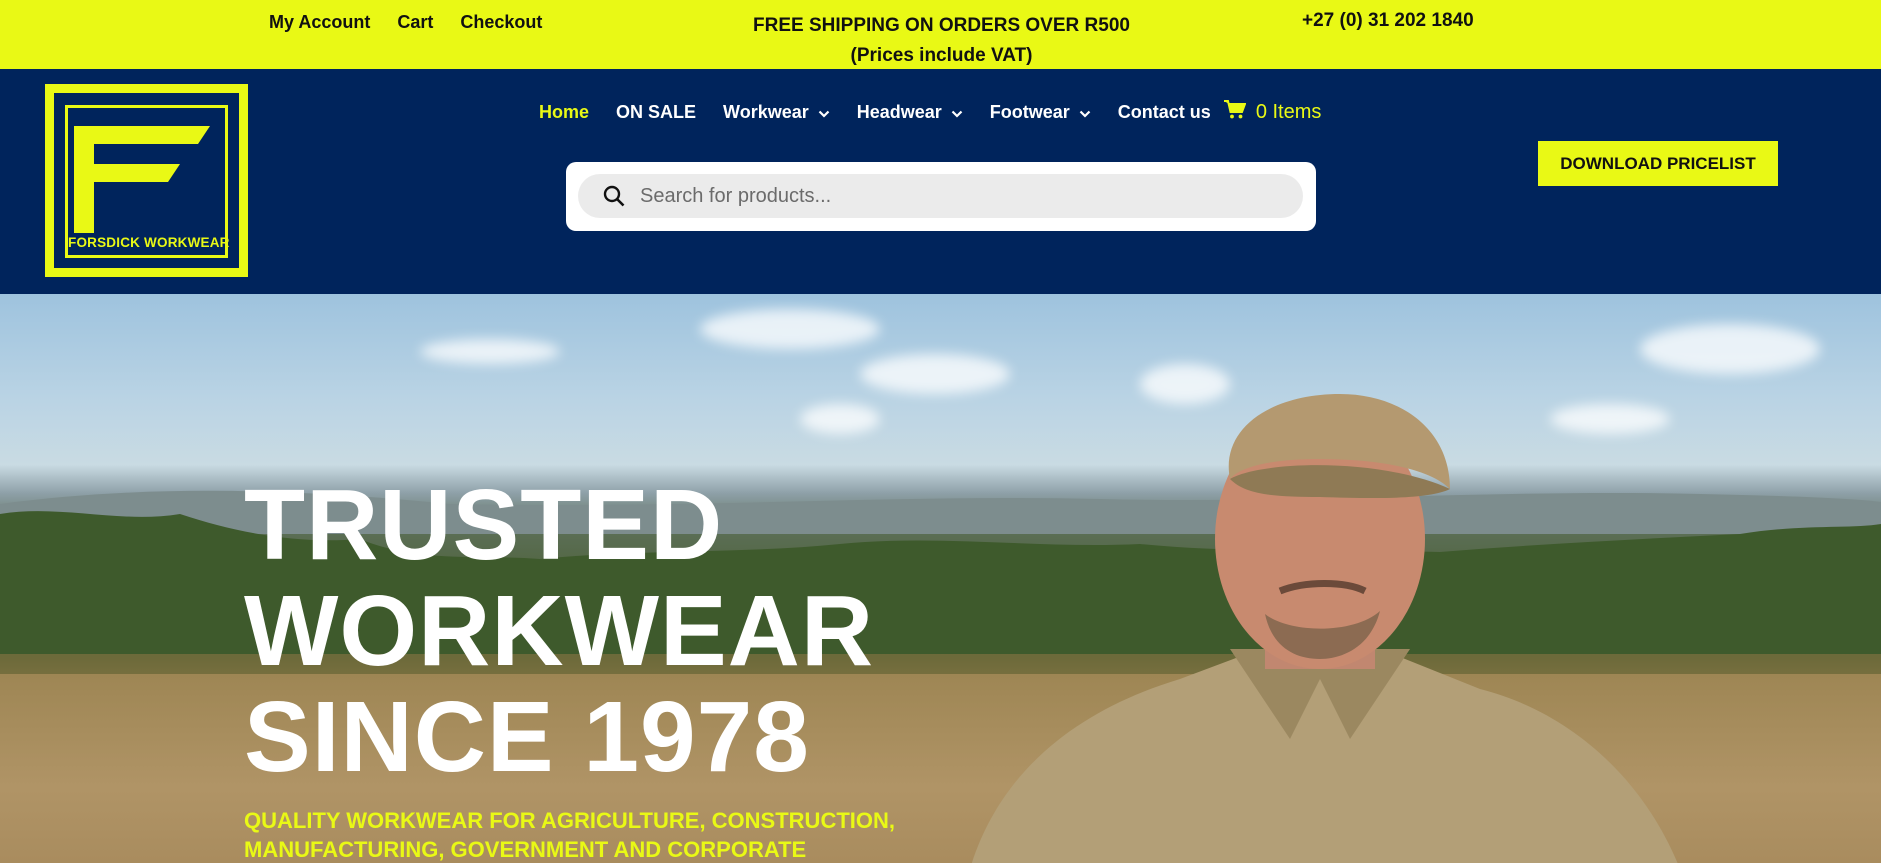  I want to click on cart-count: 0 Items, so click(1288, 111).